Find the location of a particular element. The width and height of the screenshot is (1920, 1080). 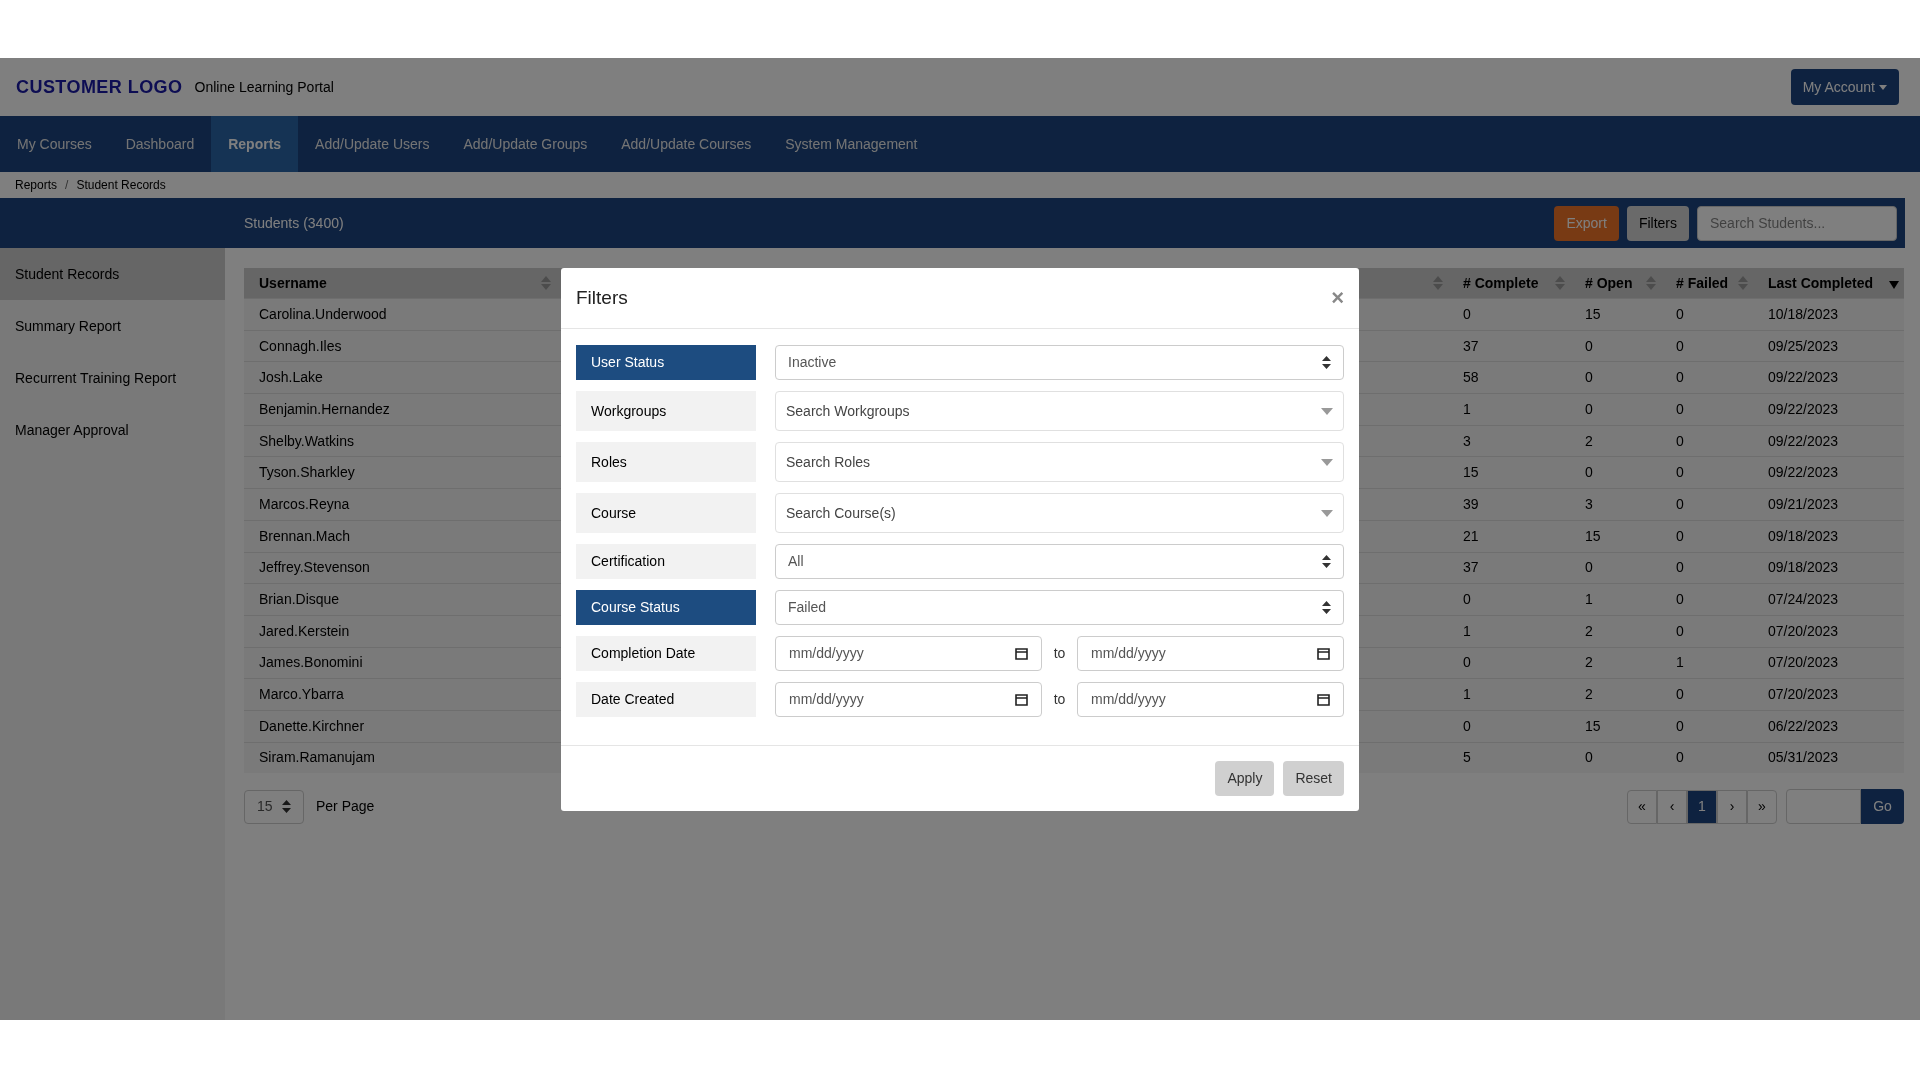

table-cell: 07/24/2023 is located at coordinates (1803, 599).